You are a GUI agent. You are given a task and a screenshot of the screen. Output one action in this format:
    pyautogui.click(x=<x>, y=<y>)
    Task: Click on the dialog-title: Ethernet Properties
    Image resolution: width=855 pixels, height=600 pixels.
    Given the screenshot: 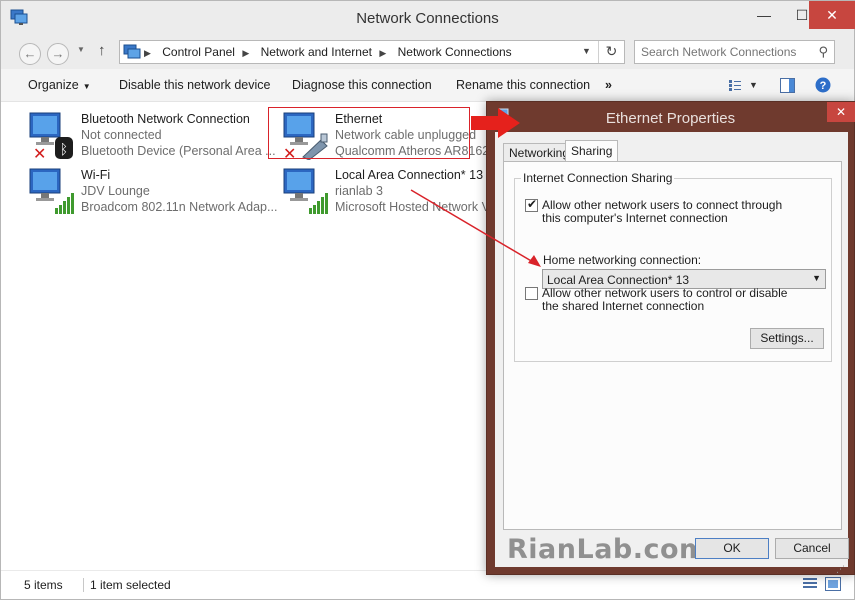 What is the action you would take?
    pyautogui.click(x=670, y=118)
    